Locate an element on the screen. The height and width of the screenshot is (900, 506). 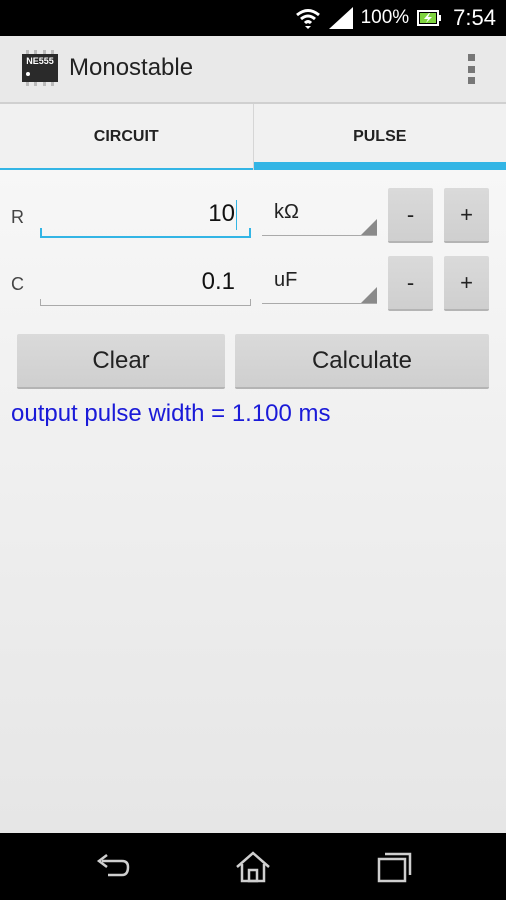
navigation-bar is located at coordinates (253, 866).